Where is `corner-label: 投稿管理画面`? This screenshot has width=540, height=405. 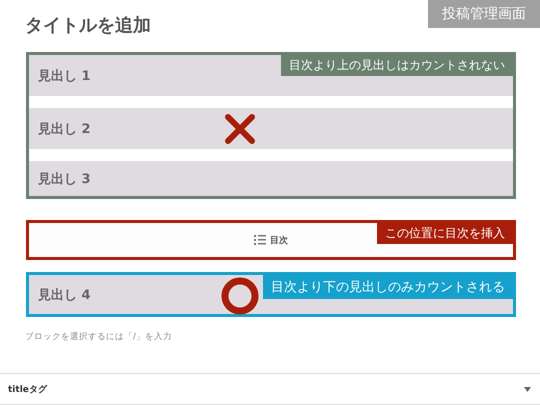
corner-label: 投稿管理画面 is located at coordinates (484, 14).